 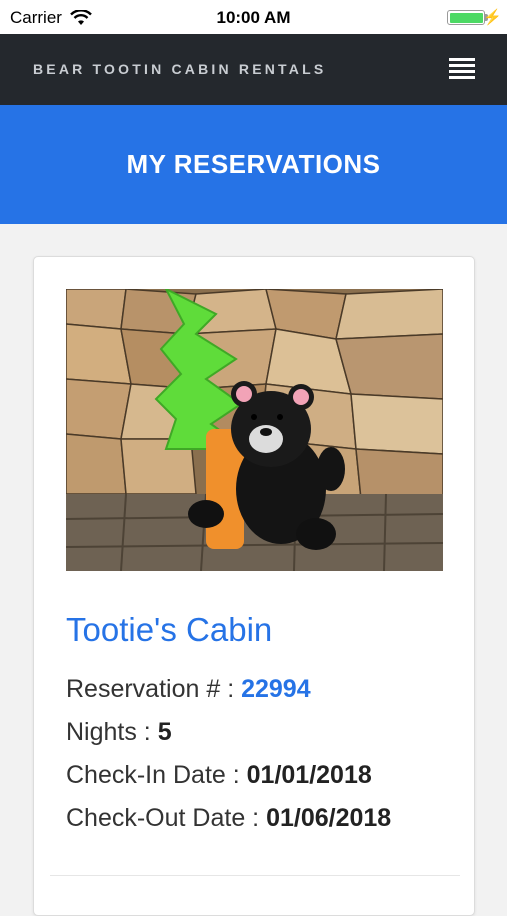 What do you see at coordinates (156, 775) in the screenshot?
I see `checkin-label: Check-In Date :` at bounding box center [156, 775].